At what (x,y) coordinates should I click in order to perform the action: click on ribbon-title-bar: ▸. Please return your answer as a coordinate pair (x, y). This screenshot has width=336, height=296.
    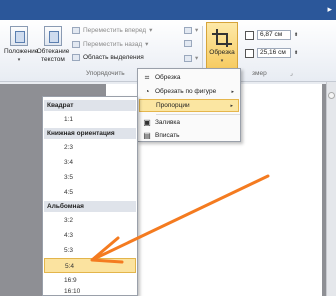
    Looking at the image, I should click on (168, 10).